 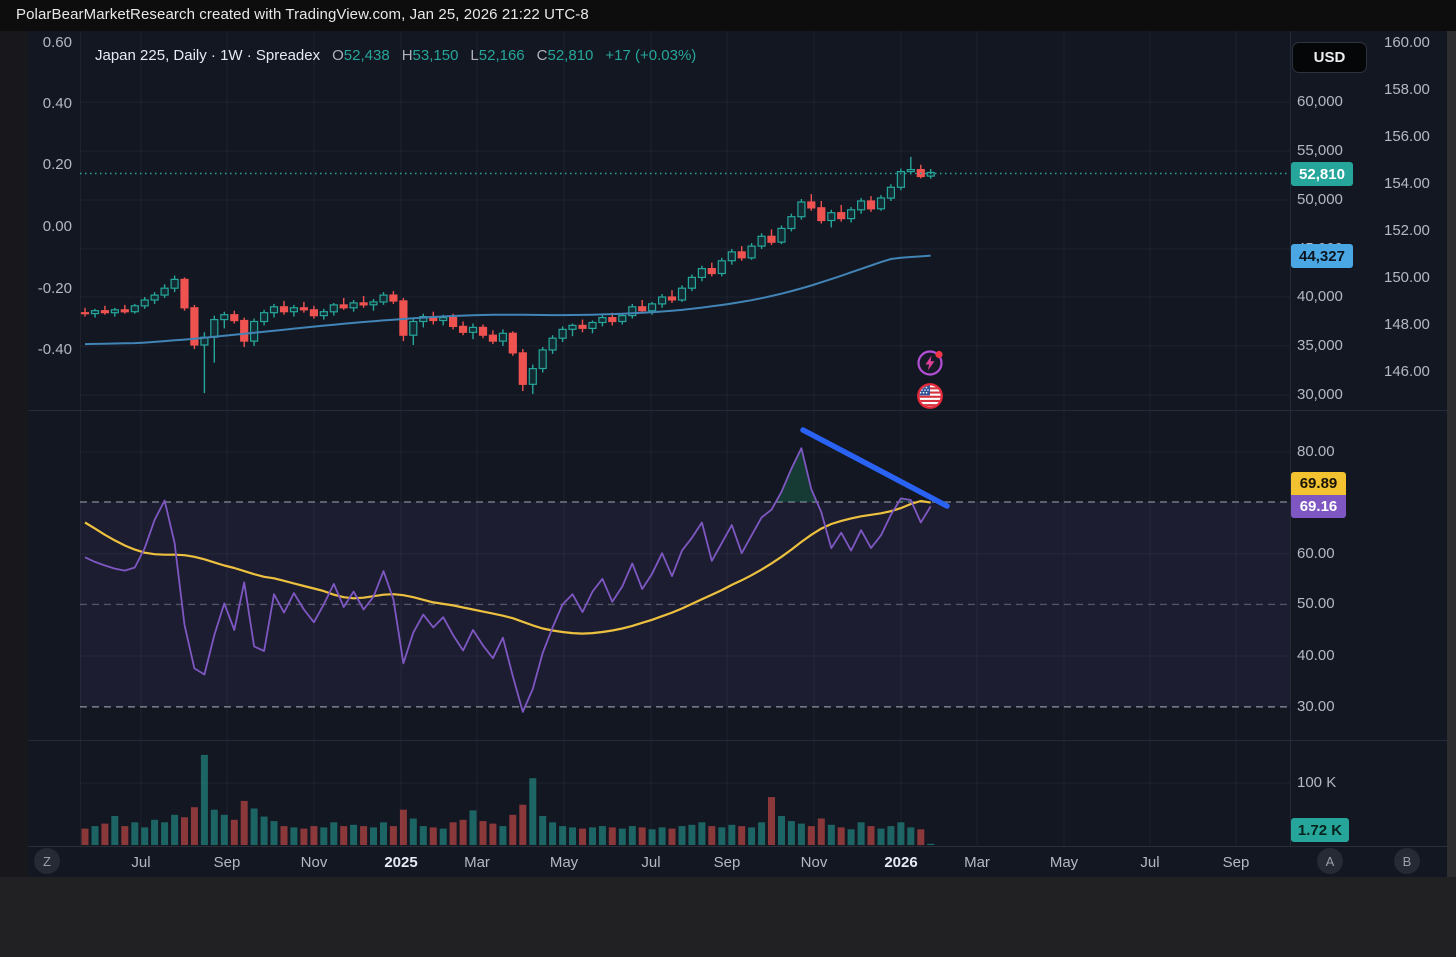 I want to click on volume-value-label: 1.72 K, so click(x=1320, y=830).